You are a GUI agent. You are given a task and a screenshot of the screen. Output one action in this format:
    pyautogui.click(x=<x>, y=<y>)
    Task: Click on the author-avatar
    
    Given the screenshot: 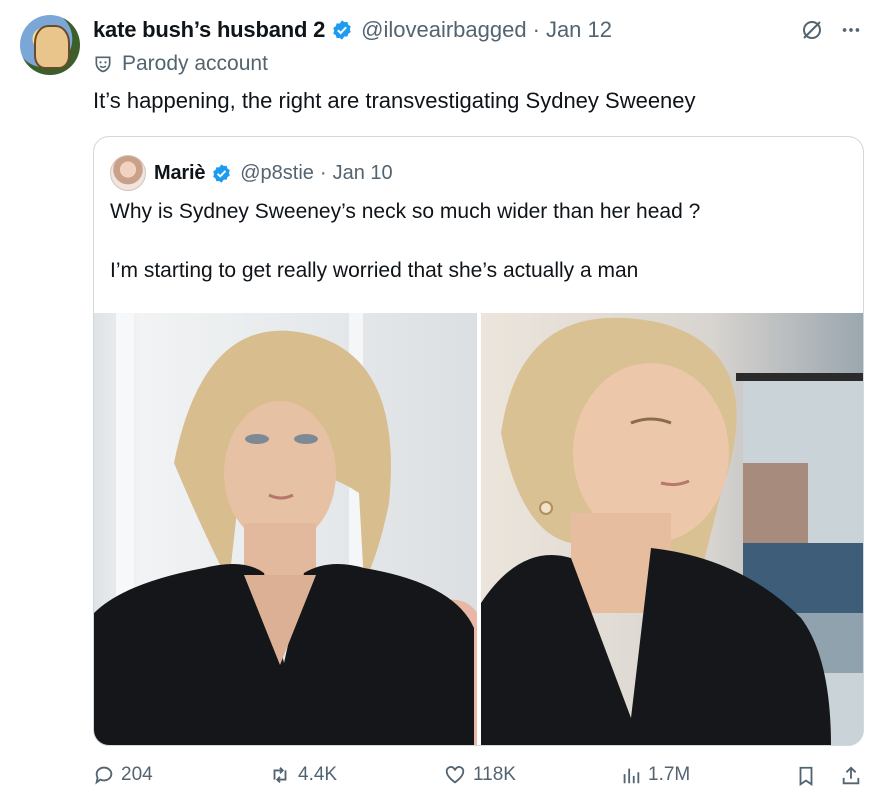 What is the action you would take?
    pyautogui.click(x=50, y=45)
    